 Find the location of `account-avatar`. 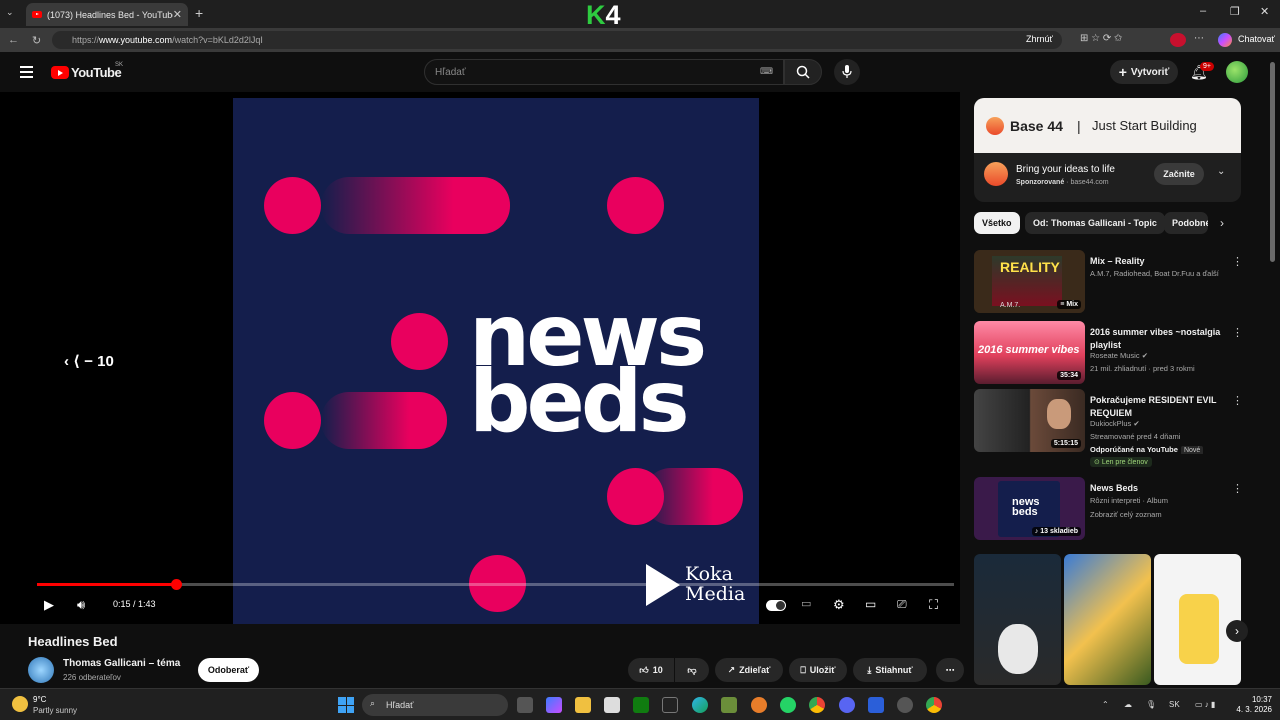

account-avatar is located at coordinates (1237, 72).